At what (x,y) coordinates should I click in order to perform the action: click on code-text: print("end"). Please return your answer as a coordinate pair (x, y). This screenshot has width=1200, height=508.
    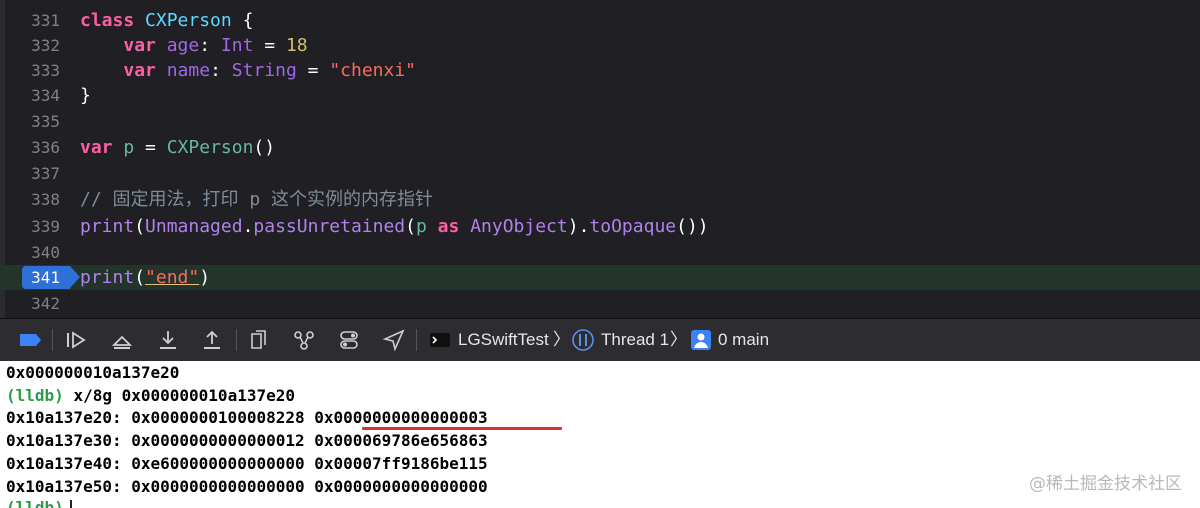
    Looking at the image, I should click on (145, 277).